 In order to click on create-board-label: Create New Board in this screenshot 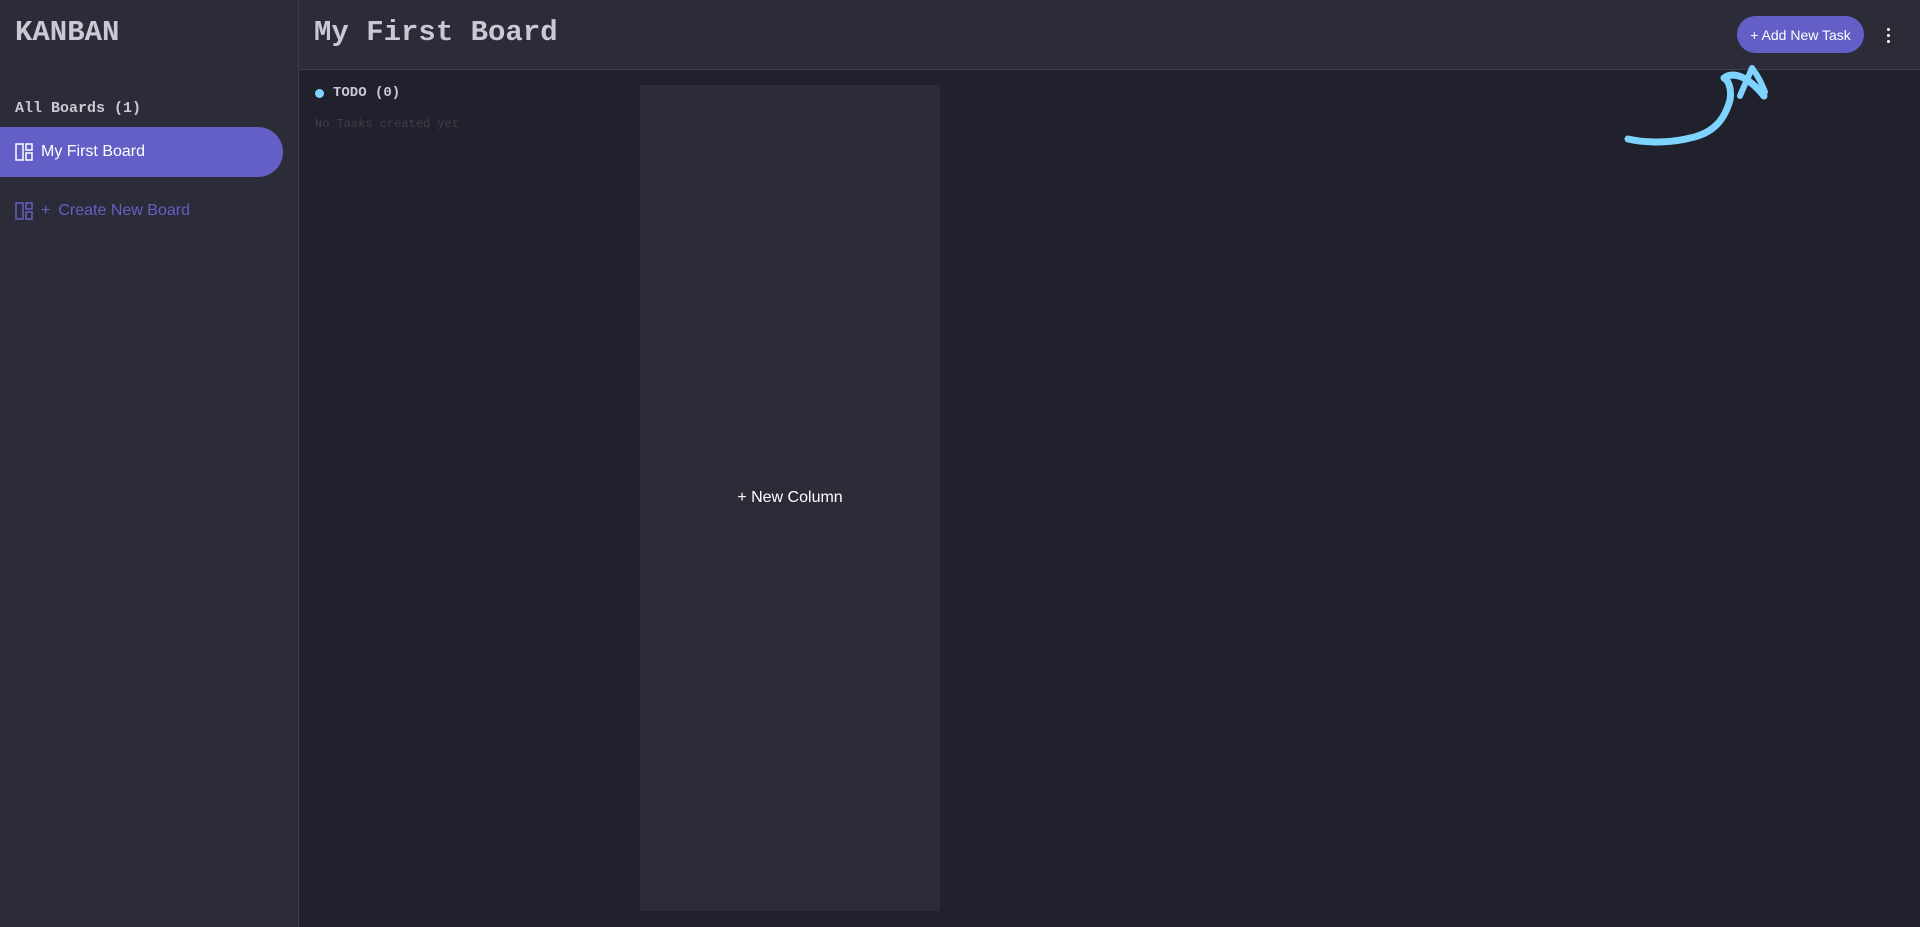, I will do `click(124, 210)`.